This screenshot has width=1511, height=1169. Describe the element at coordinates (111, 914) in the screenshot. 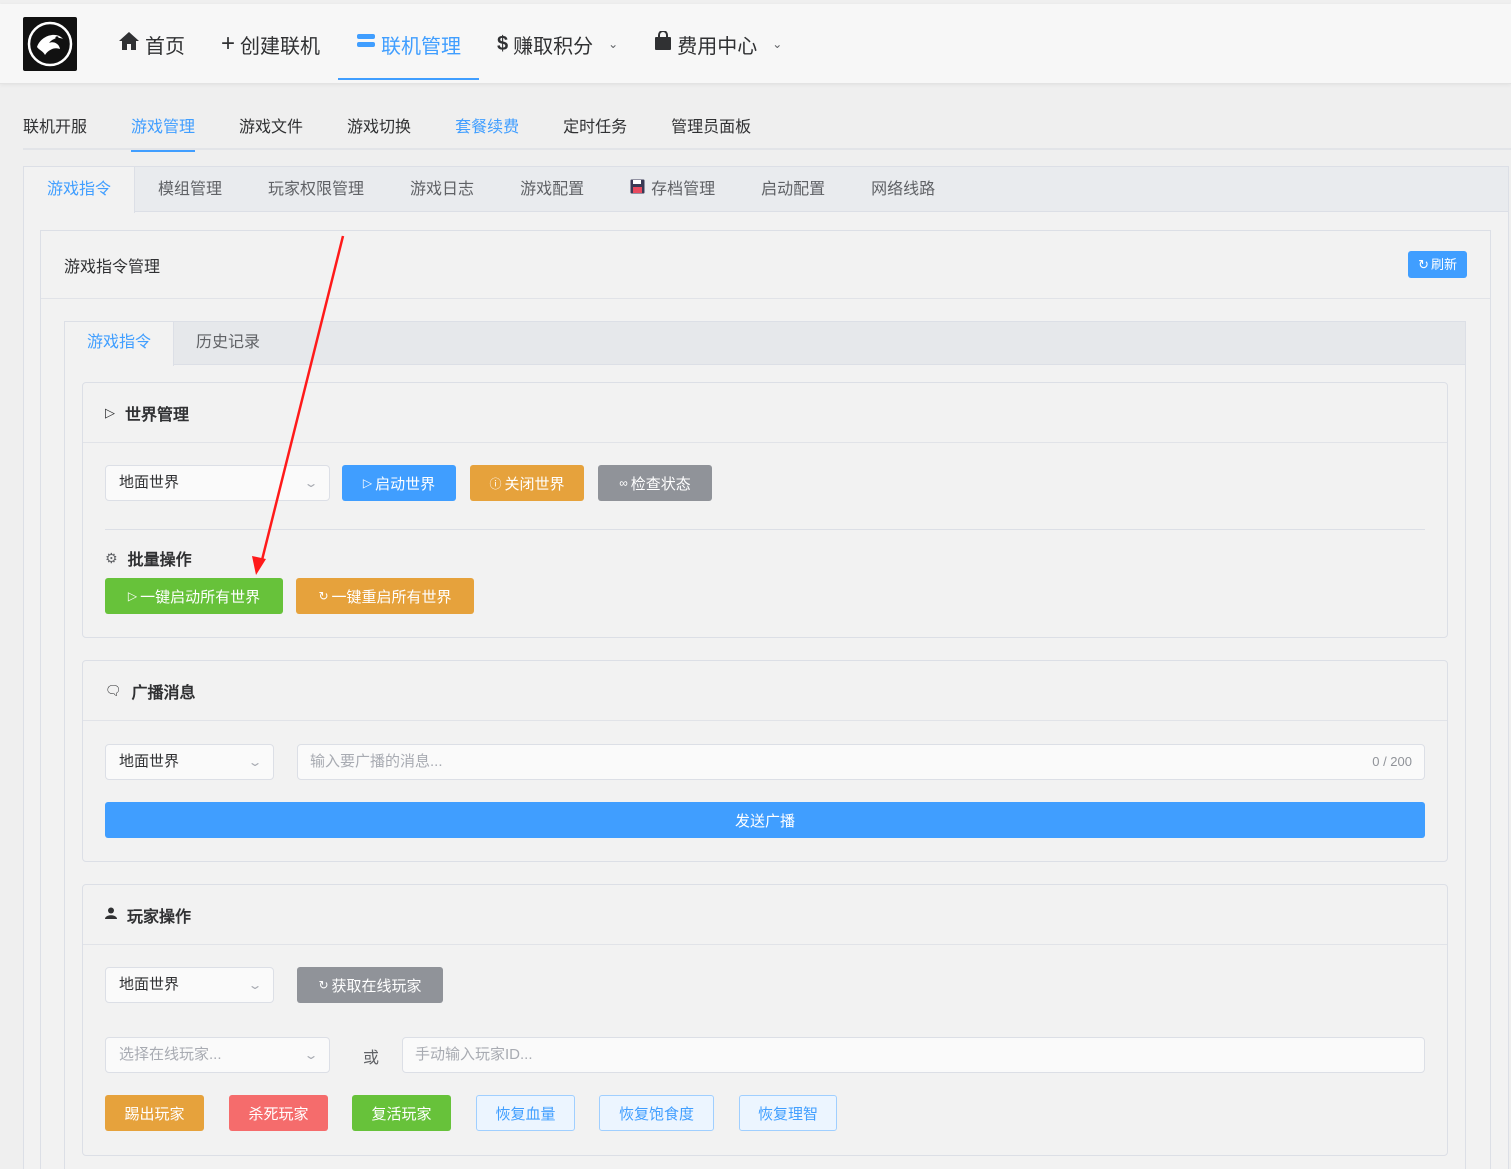

I see `user-icon` at that location.